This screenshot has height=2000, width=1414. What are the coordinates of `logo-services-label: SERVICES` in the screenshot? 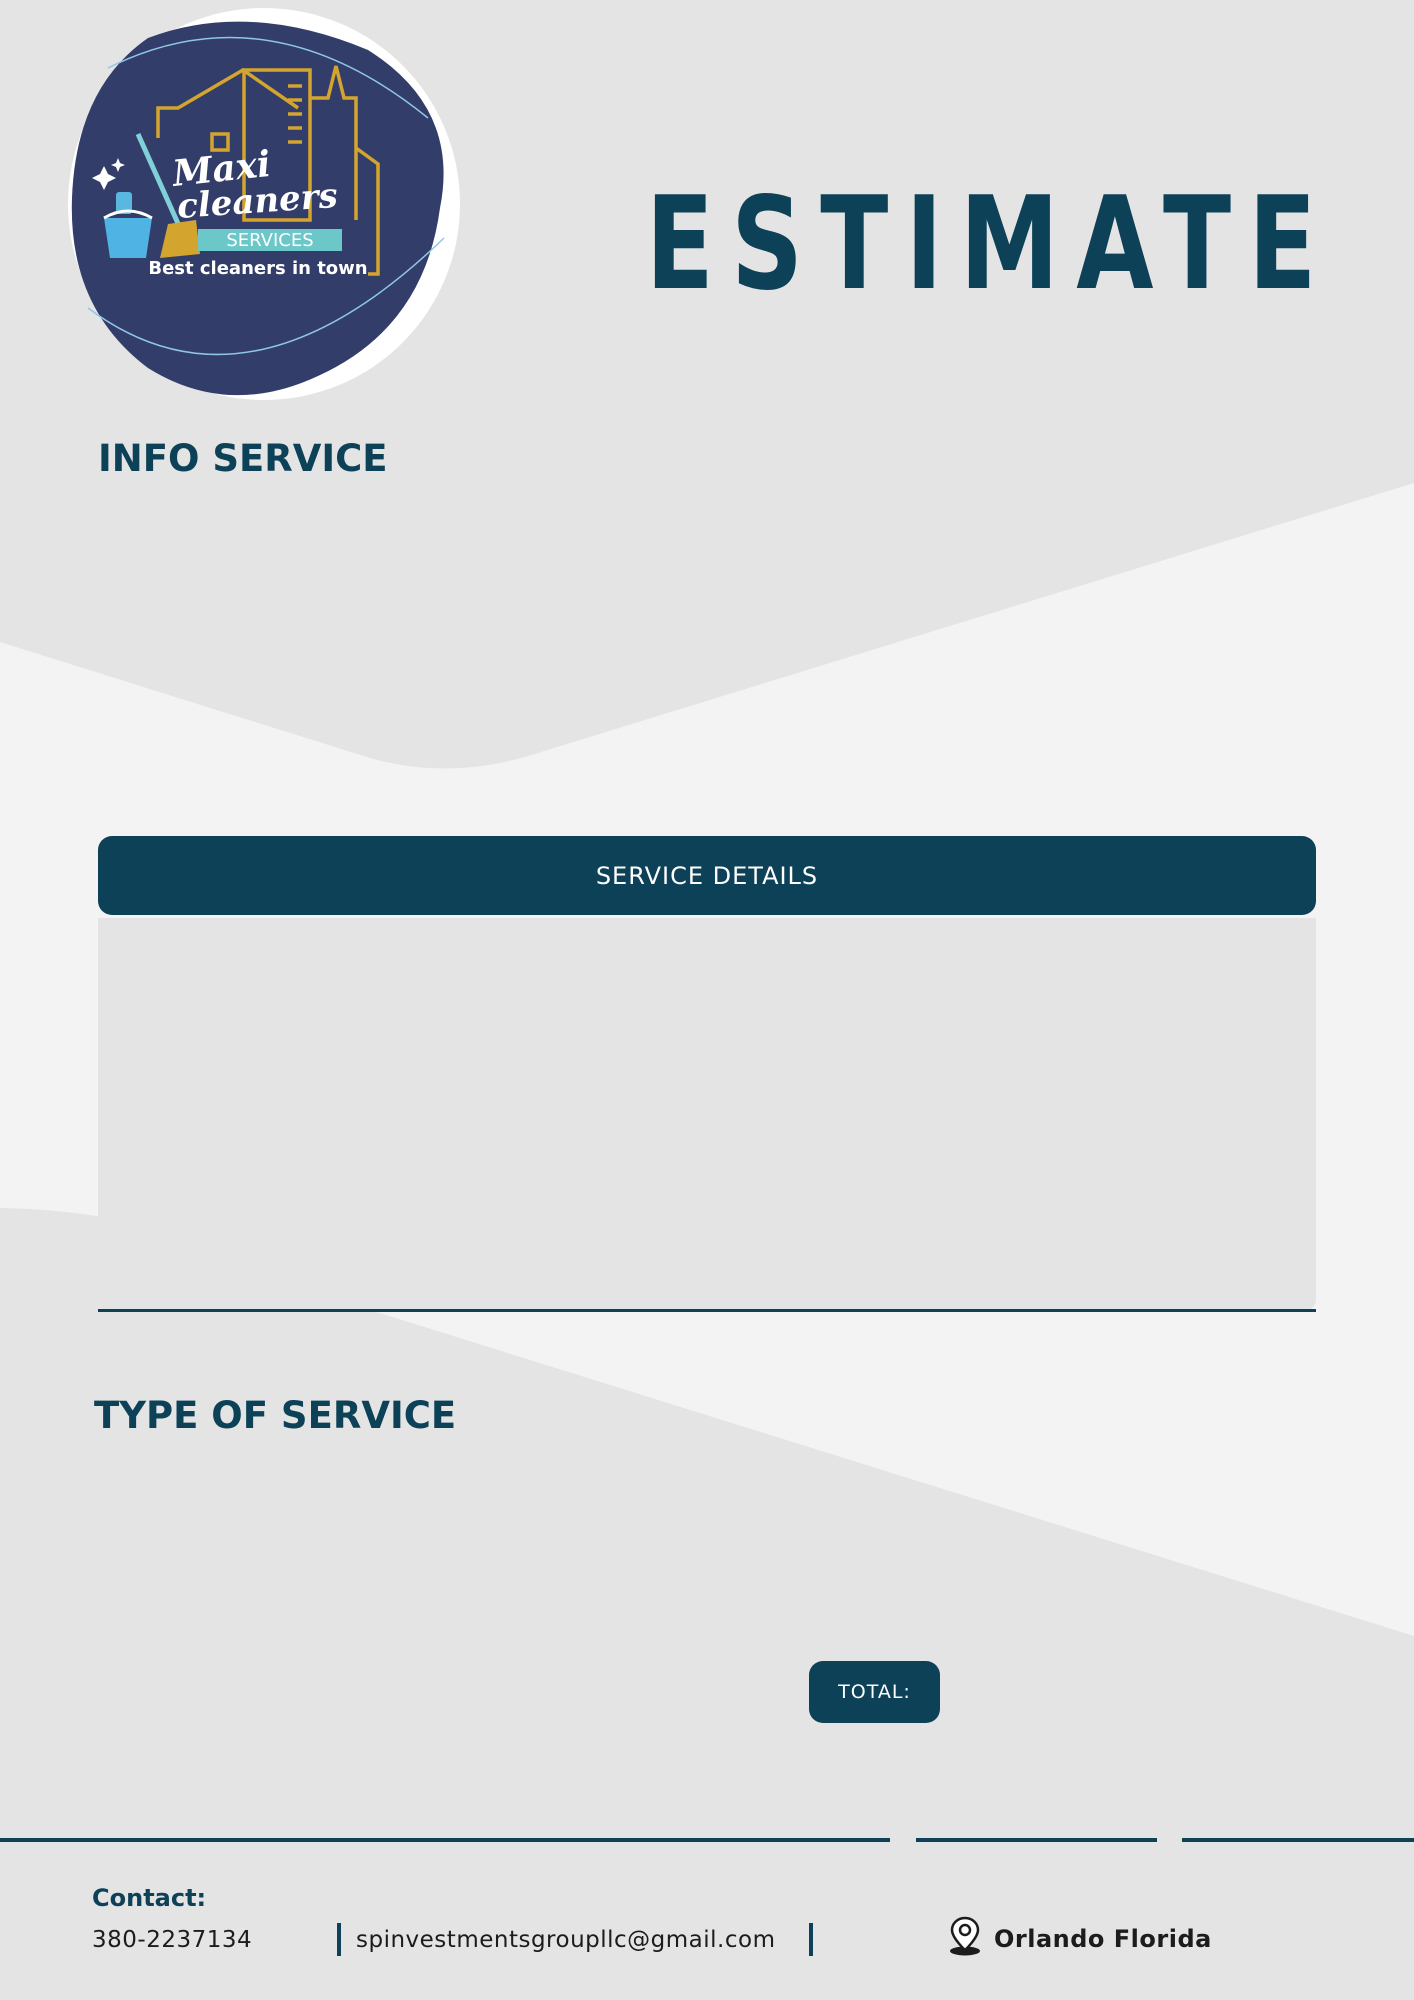 It's located at (269, 240).